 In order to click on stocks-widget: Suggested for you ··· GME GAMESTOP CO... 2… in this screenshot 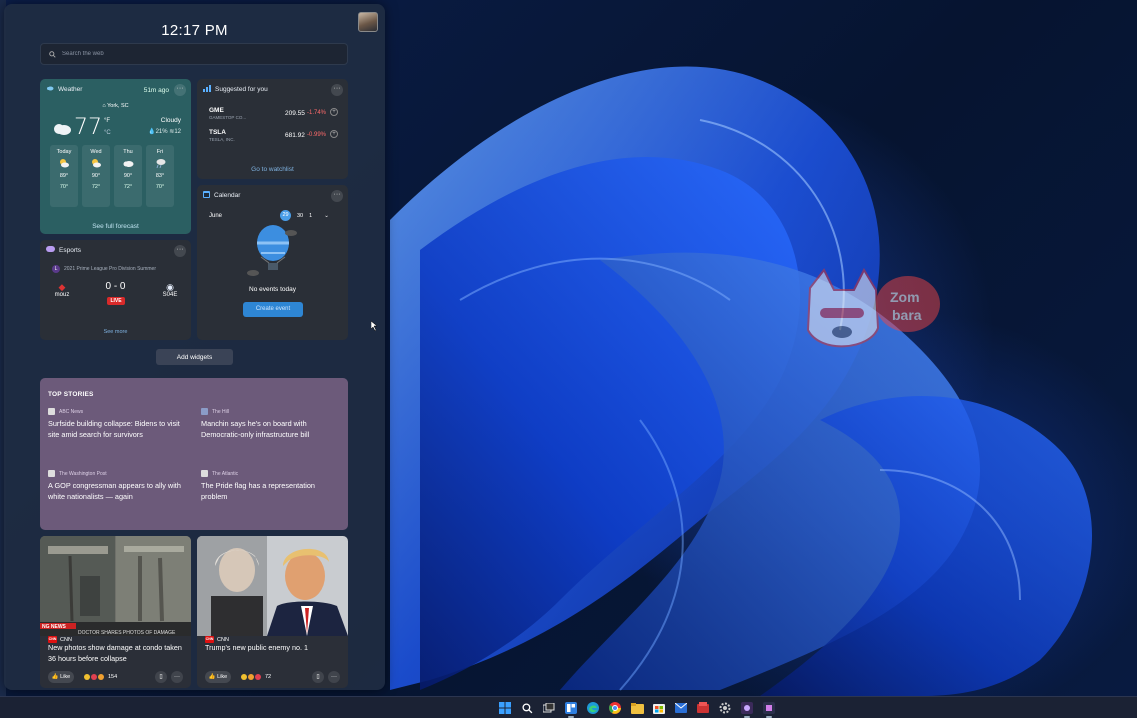, I will do `click(272, 129)`.